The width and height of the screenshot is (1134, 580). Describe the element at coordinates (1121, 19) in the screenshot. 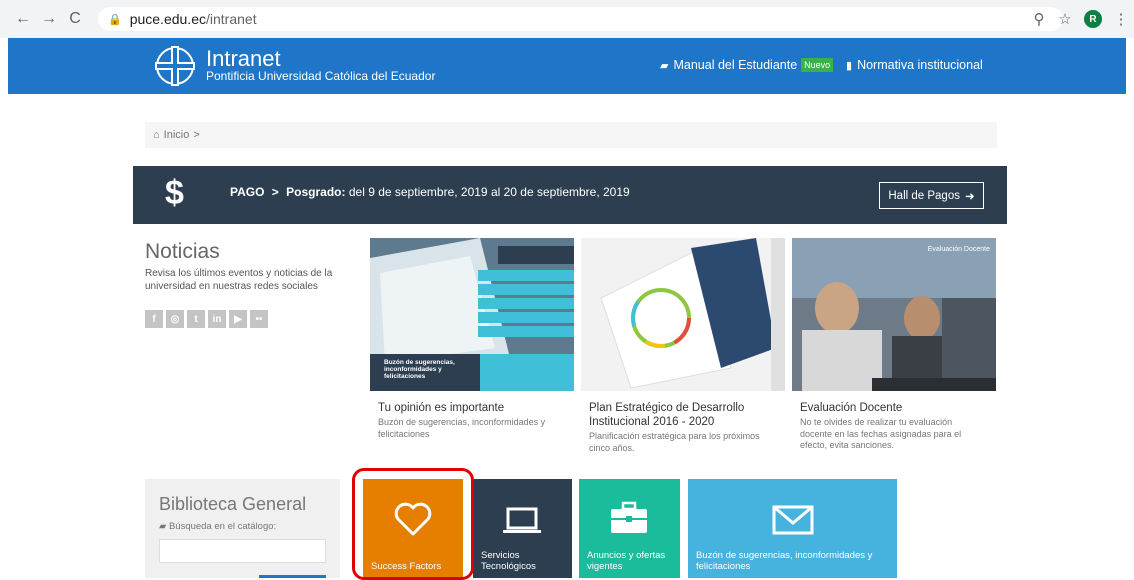

I see `menu-kebab-icon: ⋮` at that location.